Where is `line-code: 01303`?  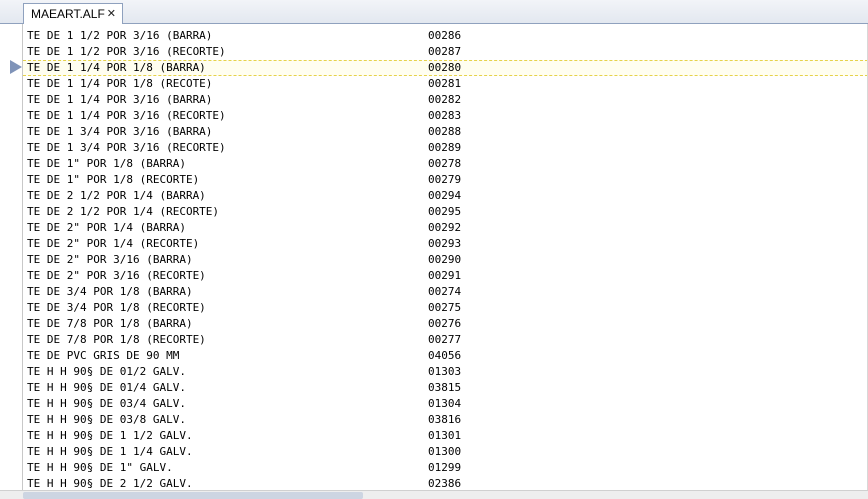
line-code: 01303 is located at coordinates (445, 371).